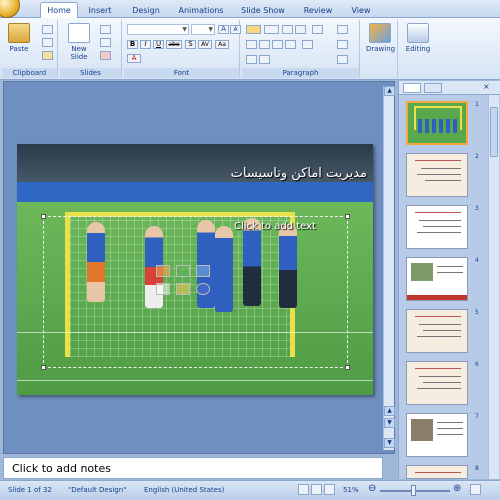 The height and width of the screenshot is (500, 500). I want to click on copy-icon, so click(47, 42).